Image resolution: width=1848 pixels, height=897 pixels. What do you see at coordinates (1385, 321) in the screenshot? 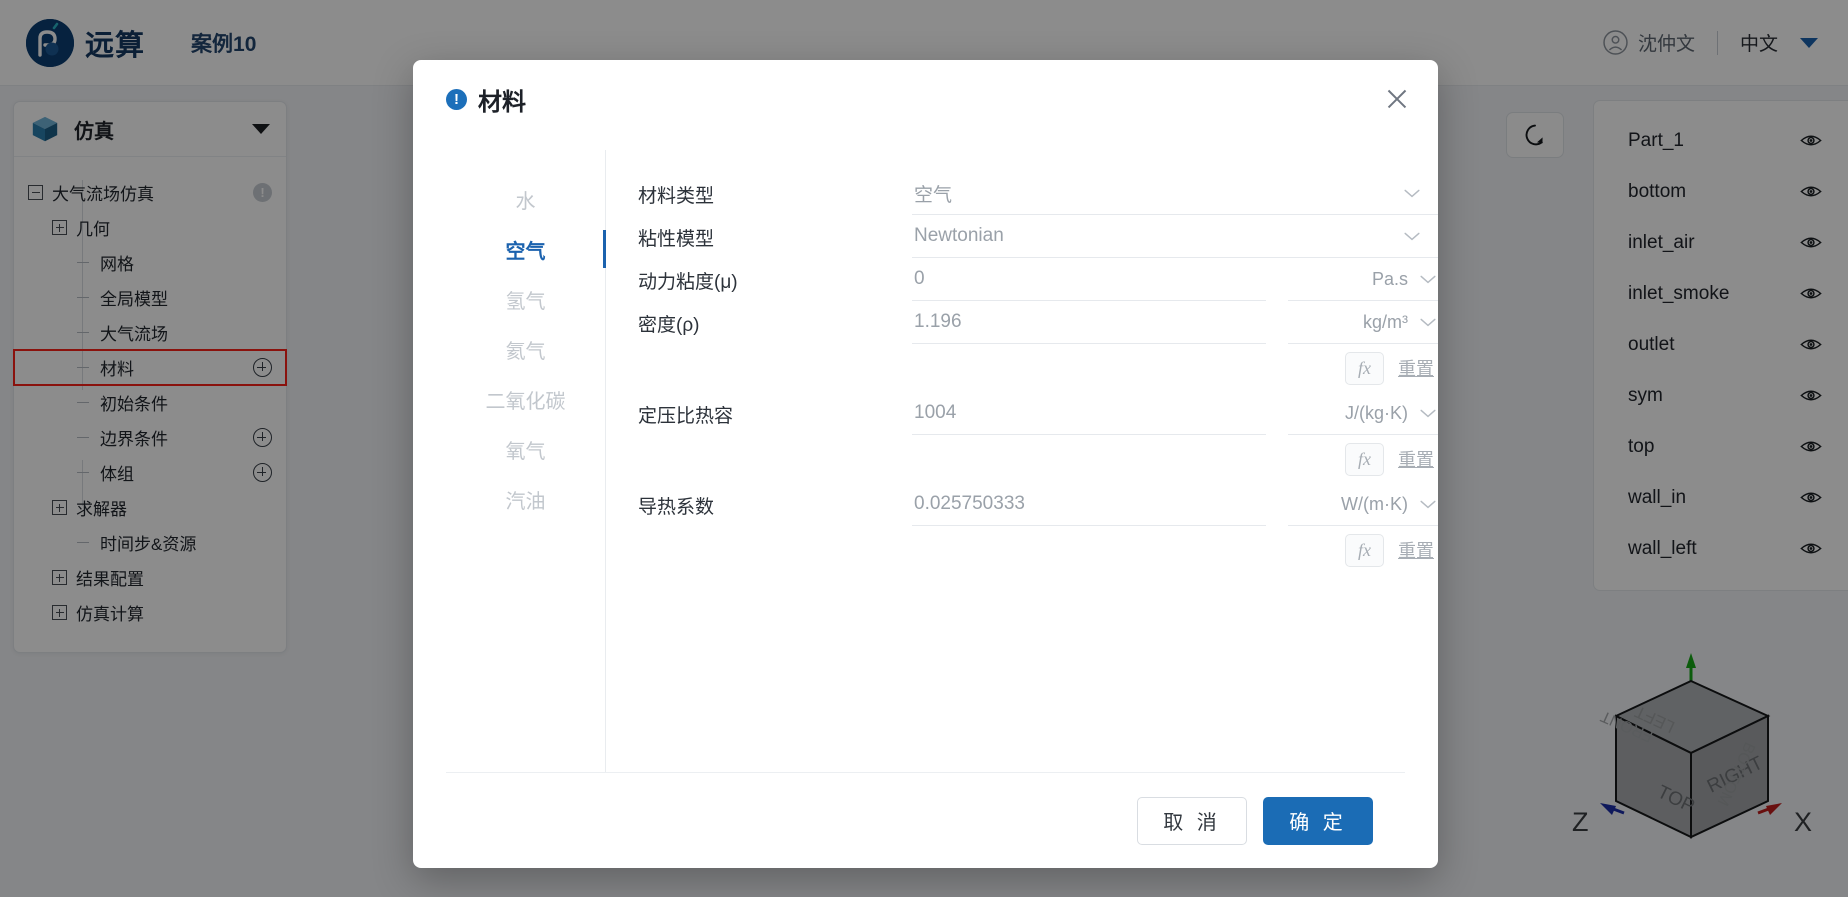
I see `unit-label: kg/m³` at bounding box center [1385, 321].